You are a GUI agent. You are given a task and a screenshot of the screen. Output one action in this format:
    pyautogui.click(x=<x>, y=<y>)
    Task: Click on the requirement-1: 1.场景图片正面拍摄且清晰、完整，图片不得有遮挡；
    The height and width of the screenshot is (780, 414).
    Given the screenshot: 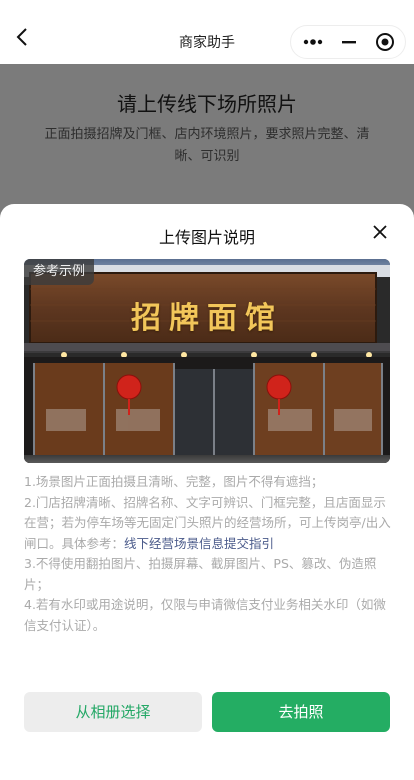 What is the action you would take?
    pyautogui.click(x=174, y=481)
    